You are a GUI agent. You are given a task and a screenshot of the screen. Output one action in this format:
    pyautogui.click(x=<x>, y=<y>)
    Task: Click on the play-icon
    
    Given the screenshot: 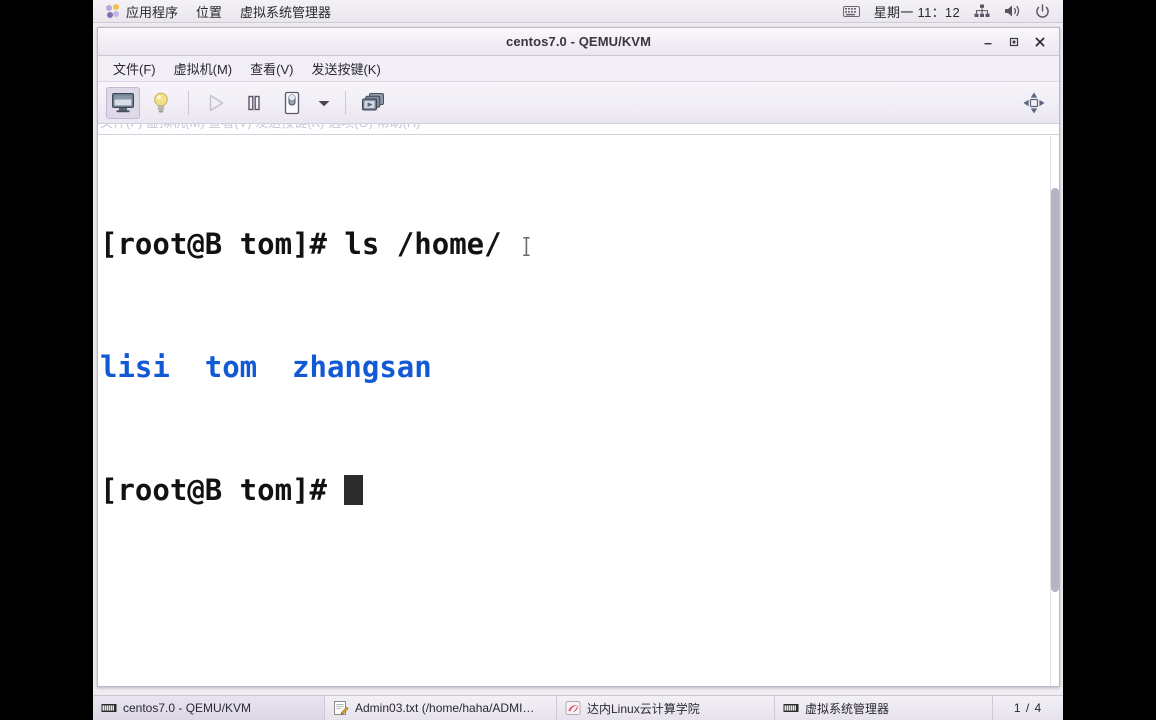 What is the action you would take?
    pyautogui.click(x=216, y=102)
    